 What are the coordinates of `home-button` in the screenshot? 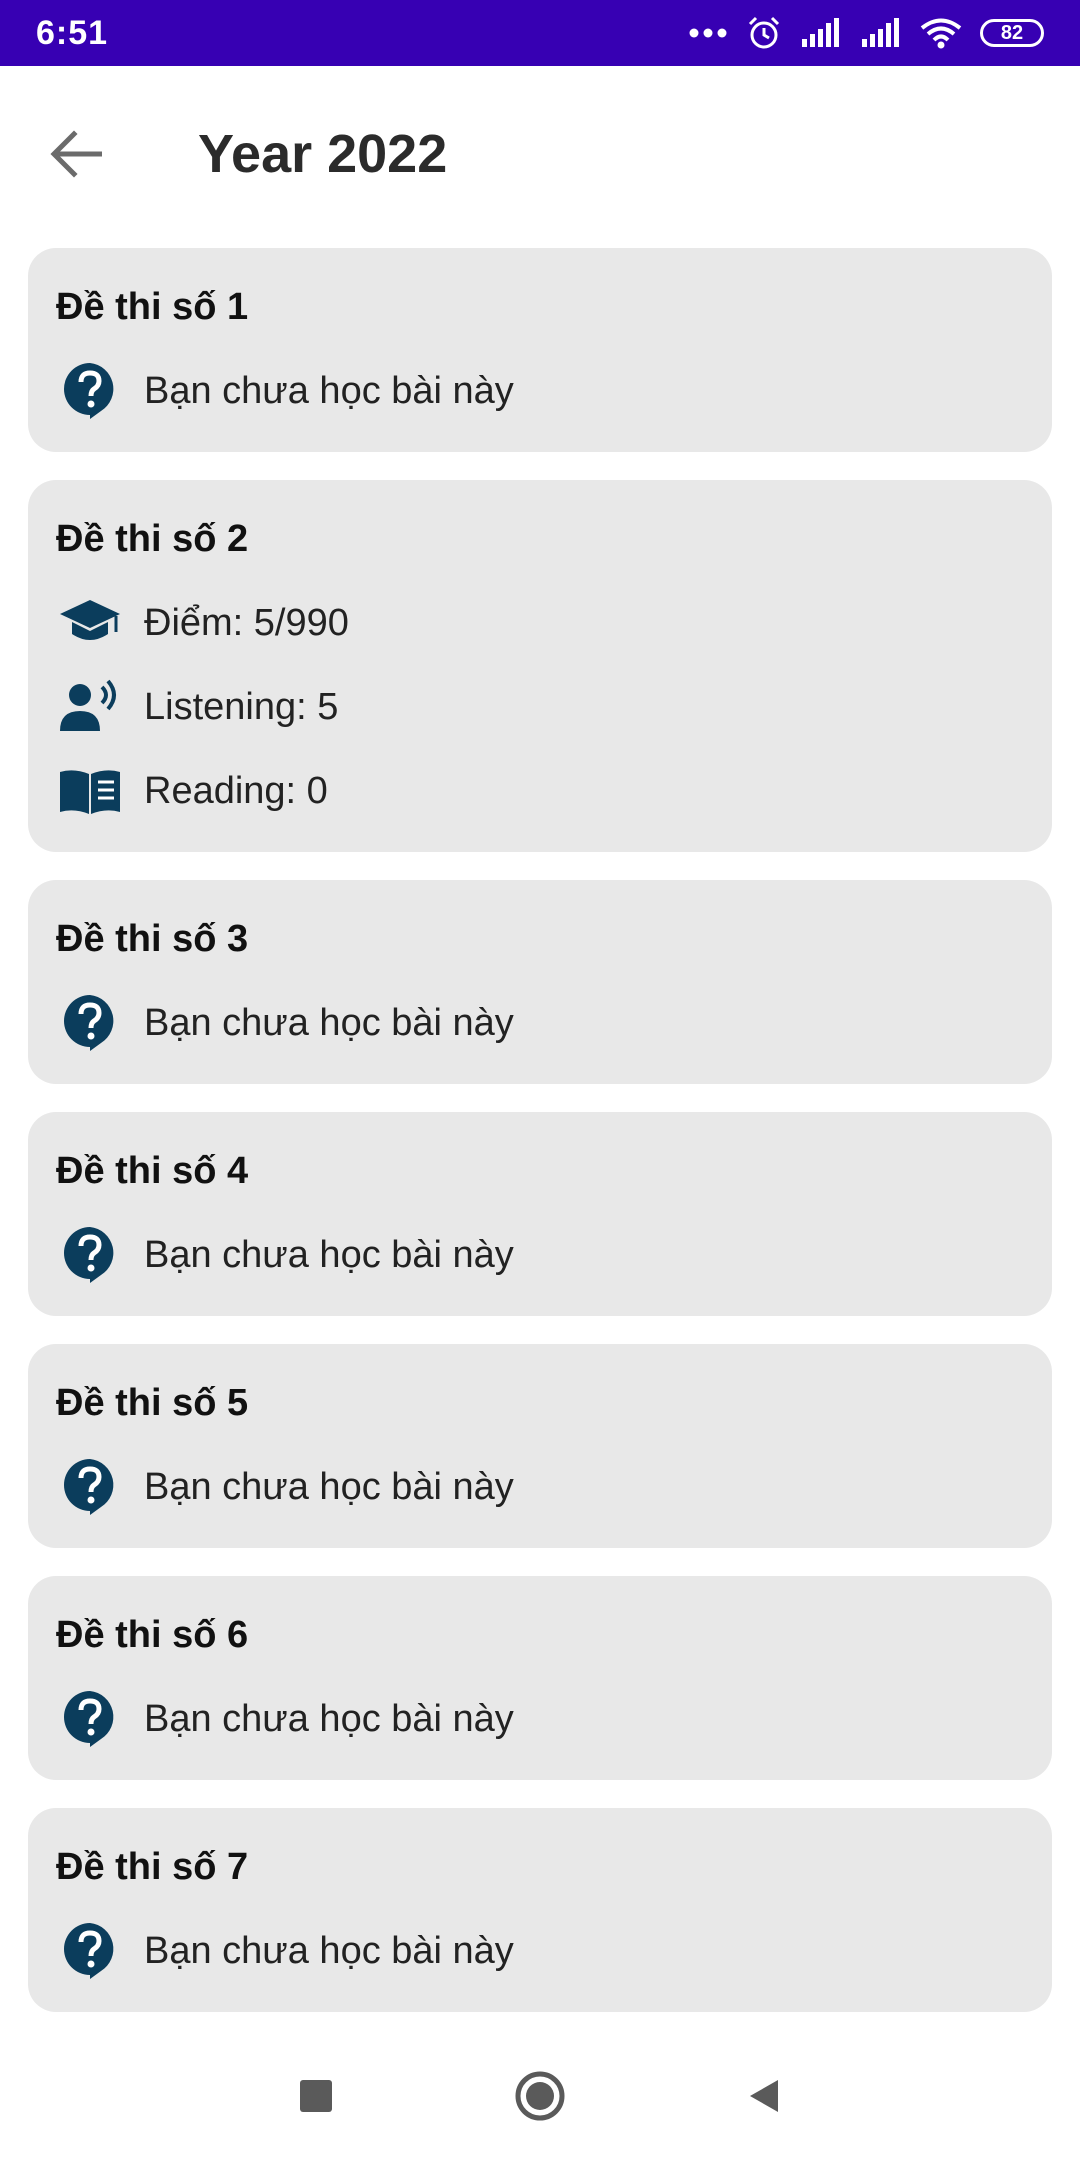 It's located at (540, 2096).